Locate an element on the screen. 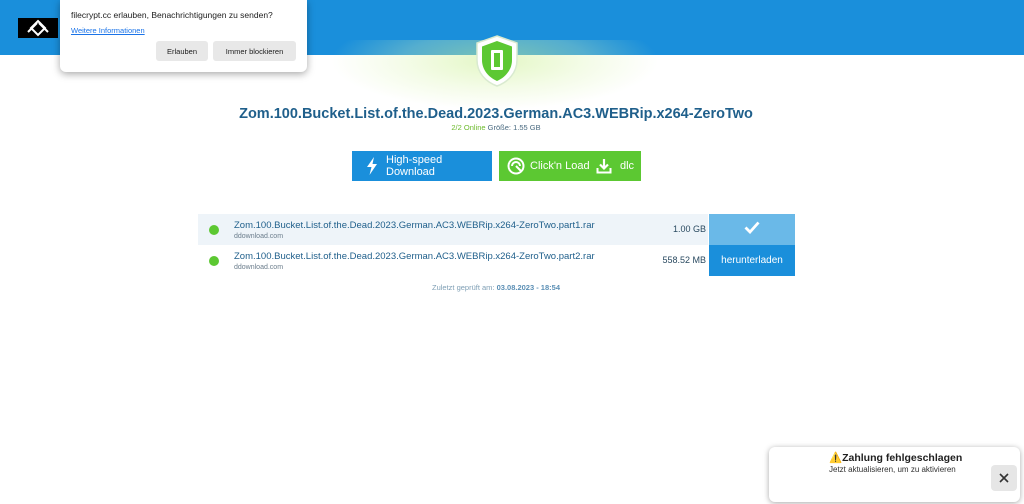 Image resolution: width=1024 pixels, height=504 pixels. highspeed-download-label: High-speed Download is located at coordinates (414, 166).